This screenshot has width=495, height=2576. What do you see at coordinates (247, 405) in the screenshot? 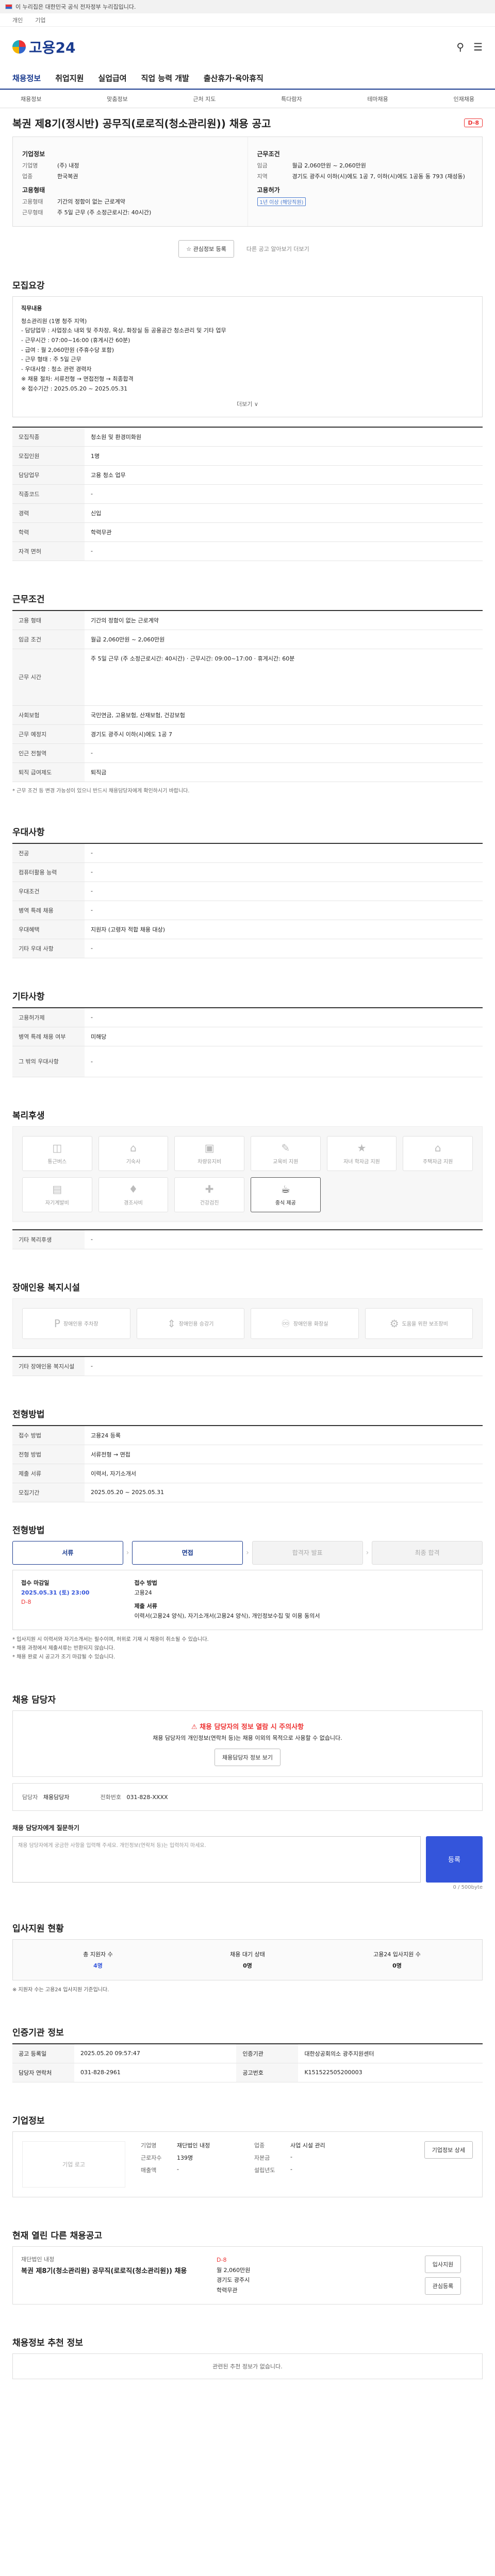
I see `more-link: 더보기 ∨` at bounding box center [247, 405].